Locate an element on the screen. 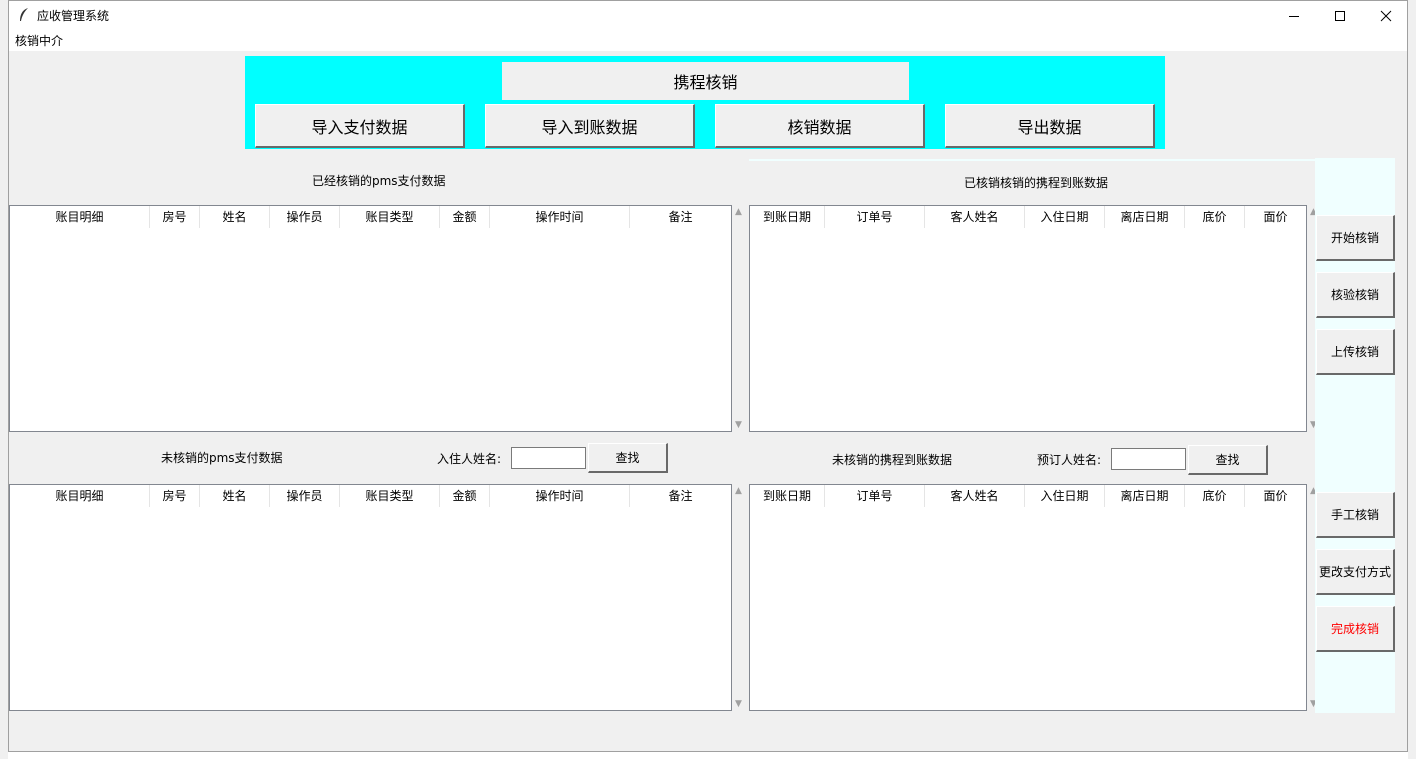  divider is located at coordinates (1036, 160).